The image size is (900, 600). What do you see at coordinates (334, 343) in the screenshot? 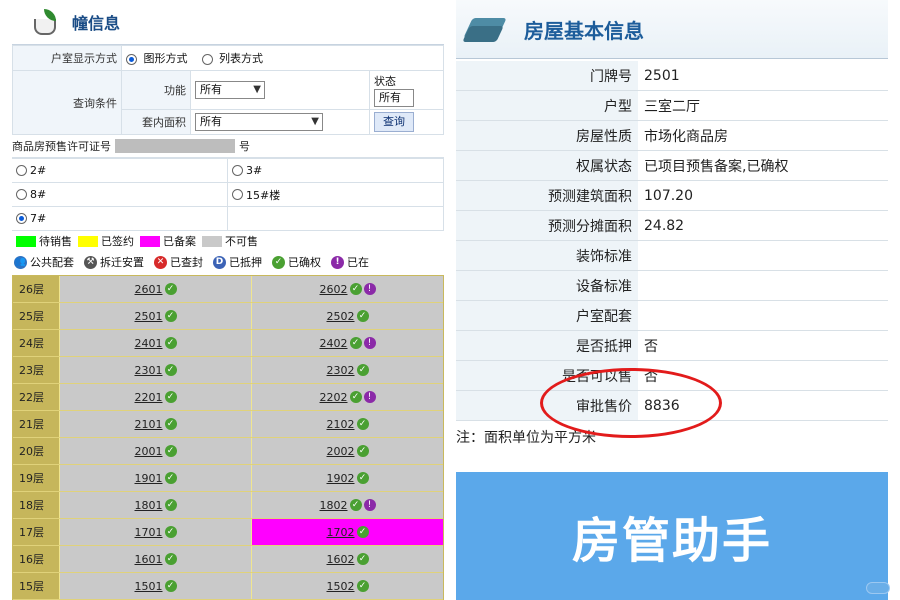
I see `unit-number: 2402` at bounding box center [334, 343].